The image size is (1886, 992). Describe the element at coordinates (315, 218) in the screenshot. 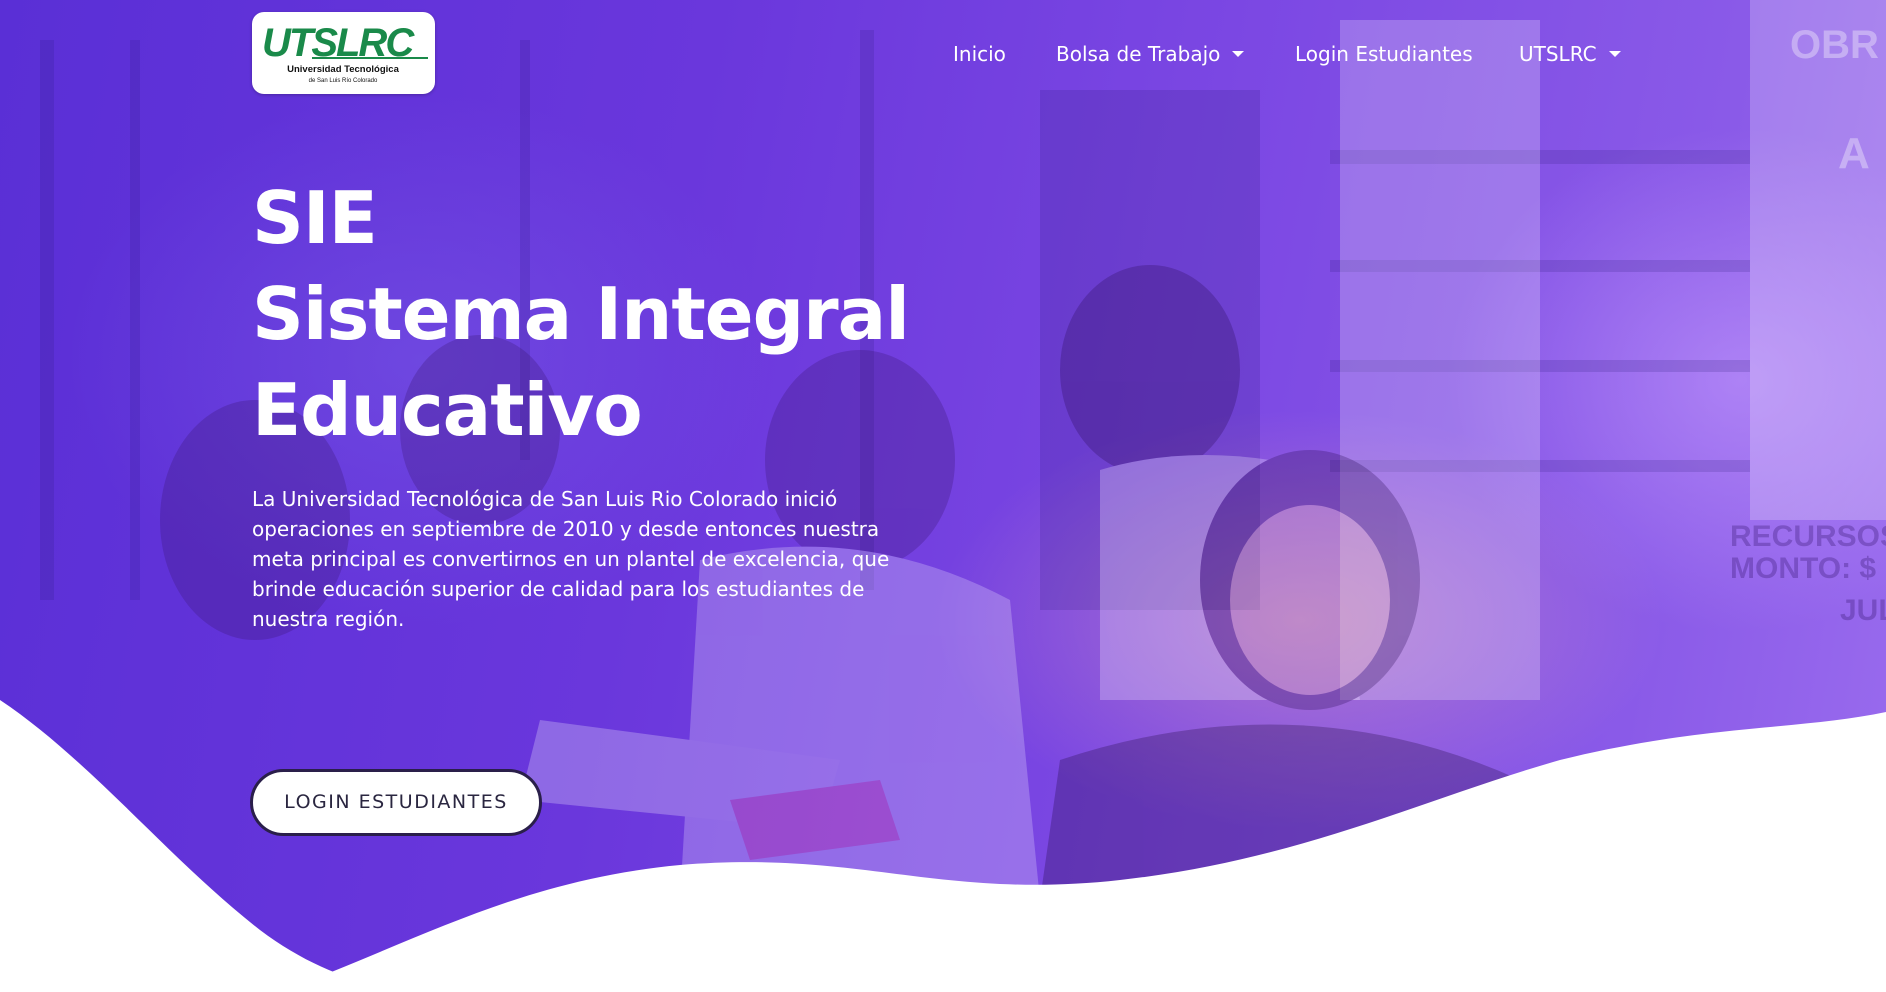

I see `hero-title-line-1: SIE` at that location.